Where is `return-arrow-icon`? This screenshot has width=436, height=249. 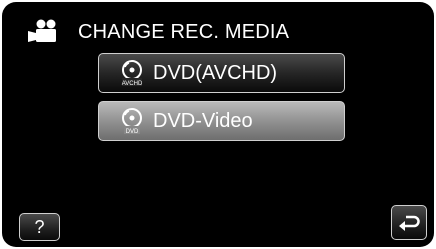 return-arrow-icon is located at coordinates (409, 223).